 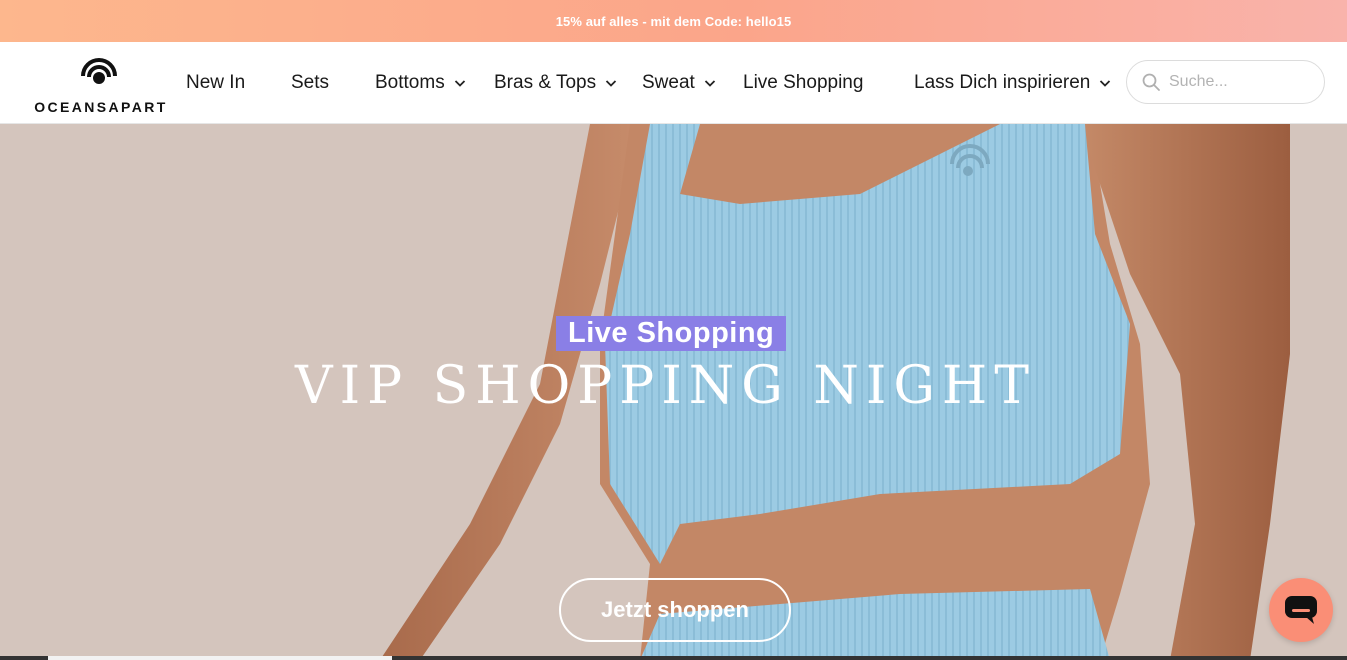 I want to click on nav-label: Sweat, so click(x=668, y=82).